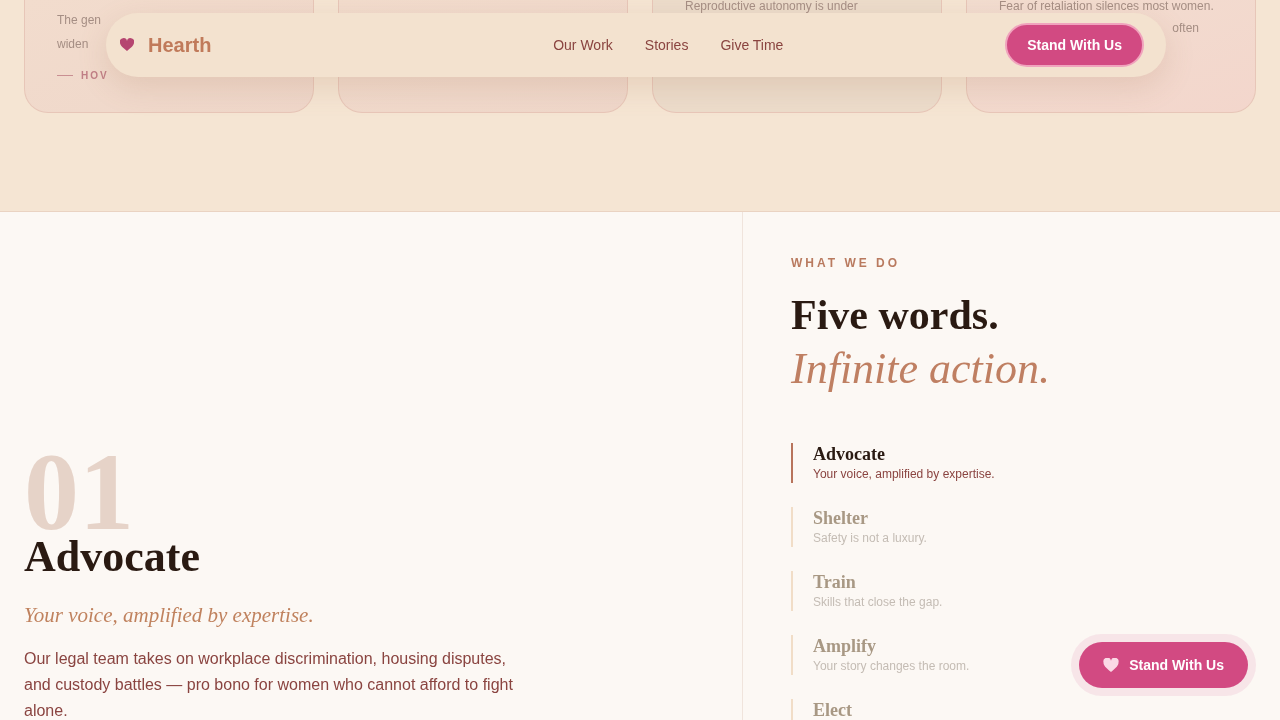 The width and height of the screenshot is (1280, 720). I want to click on service-tab: Amplify Your story changes the room., so click(921, 655).